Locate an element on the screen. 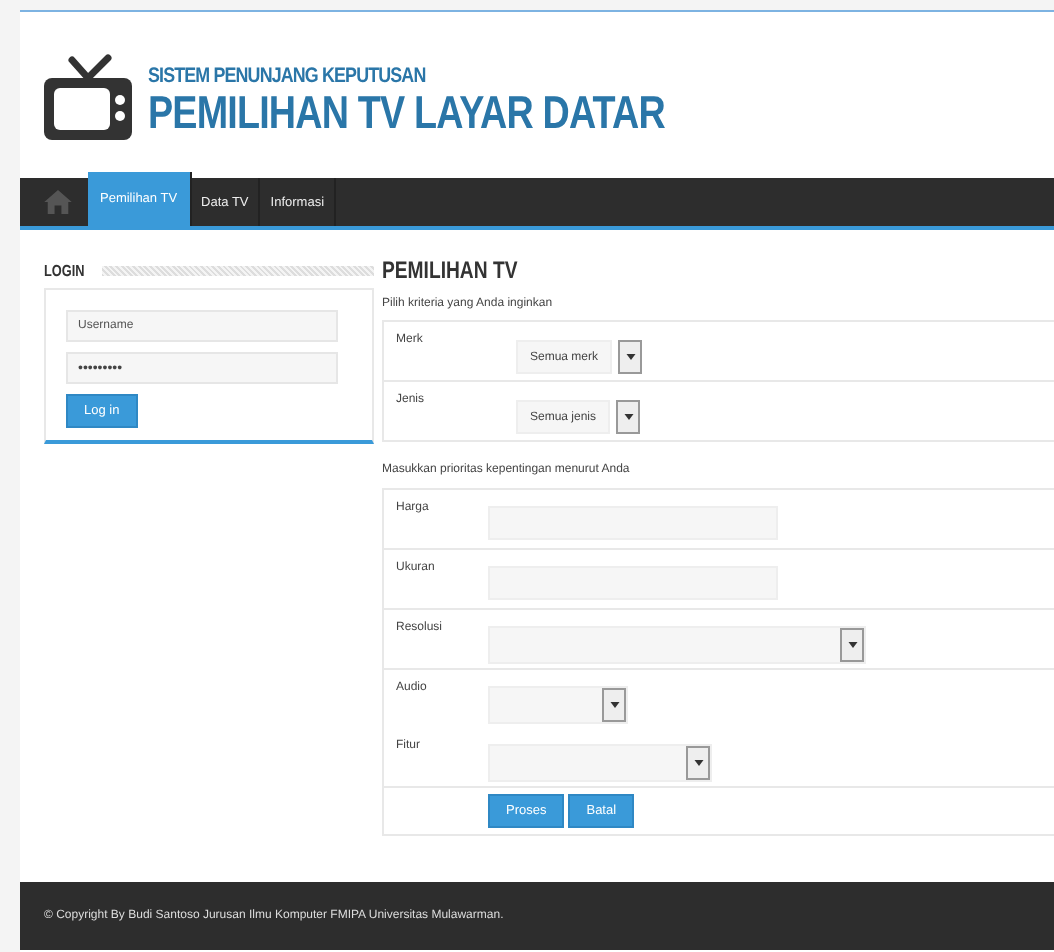 The image size is (1054, 952). page-heading: PEMILIHAN TV is located at coordinates (451, 270).